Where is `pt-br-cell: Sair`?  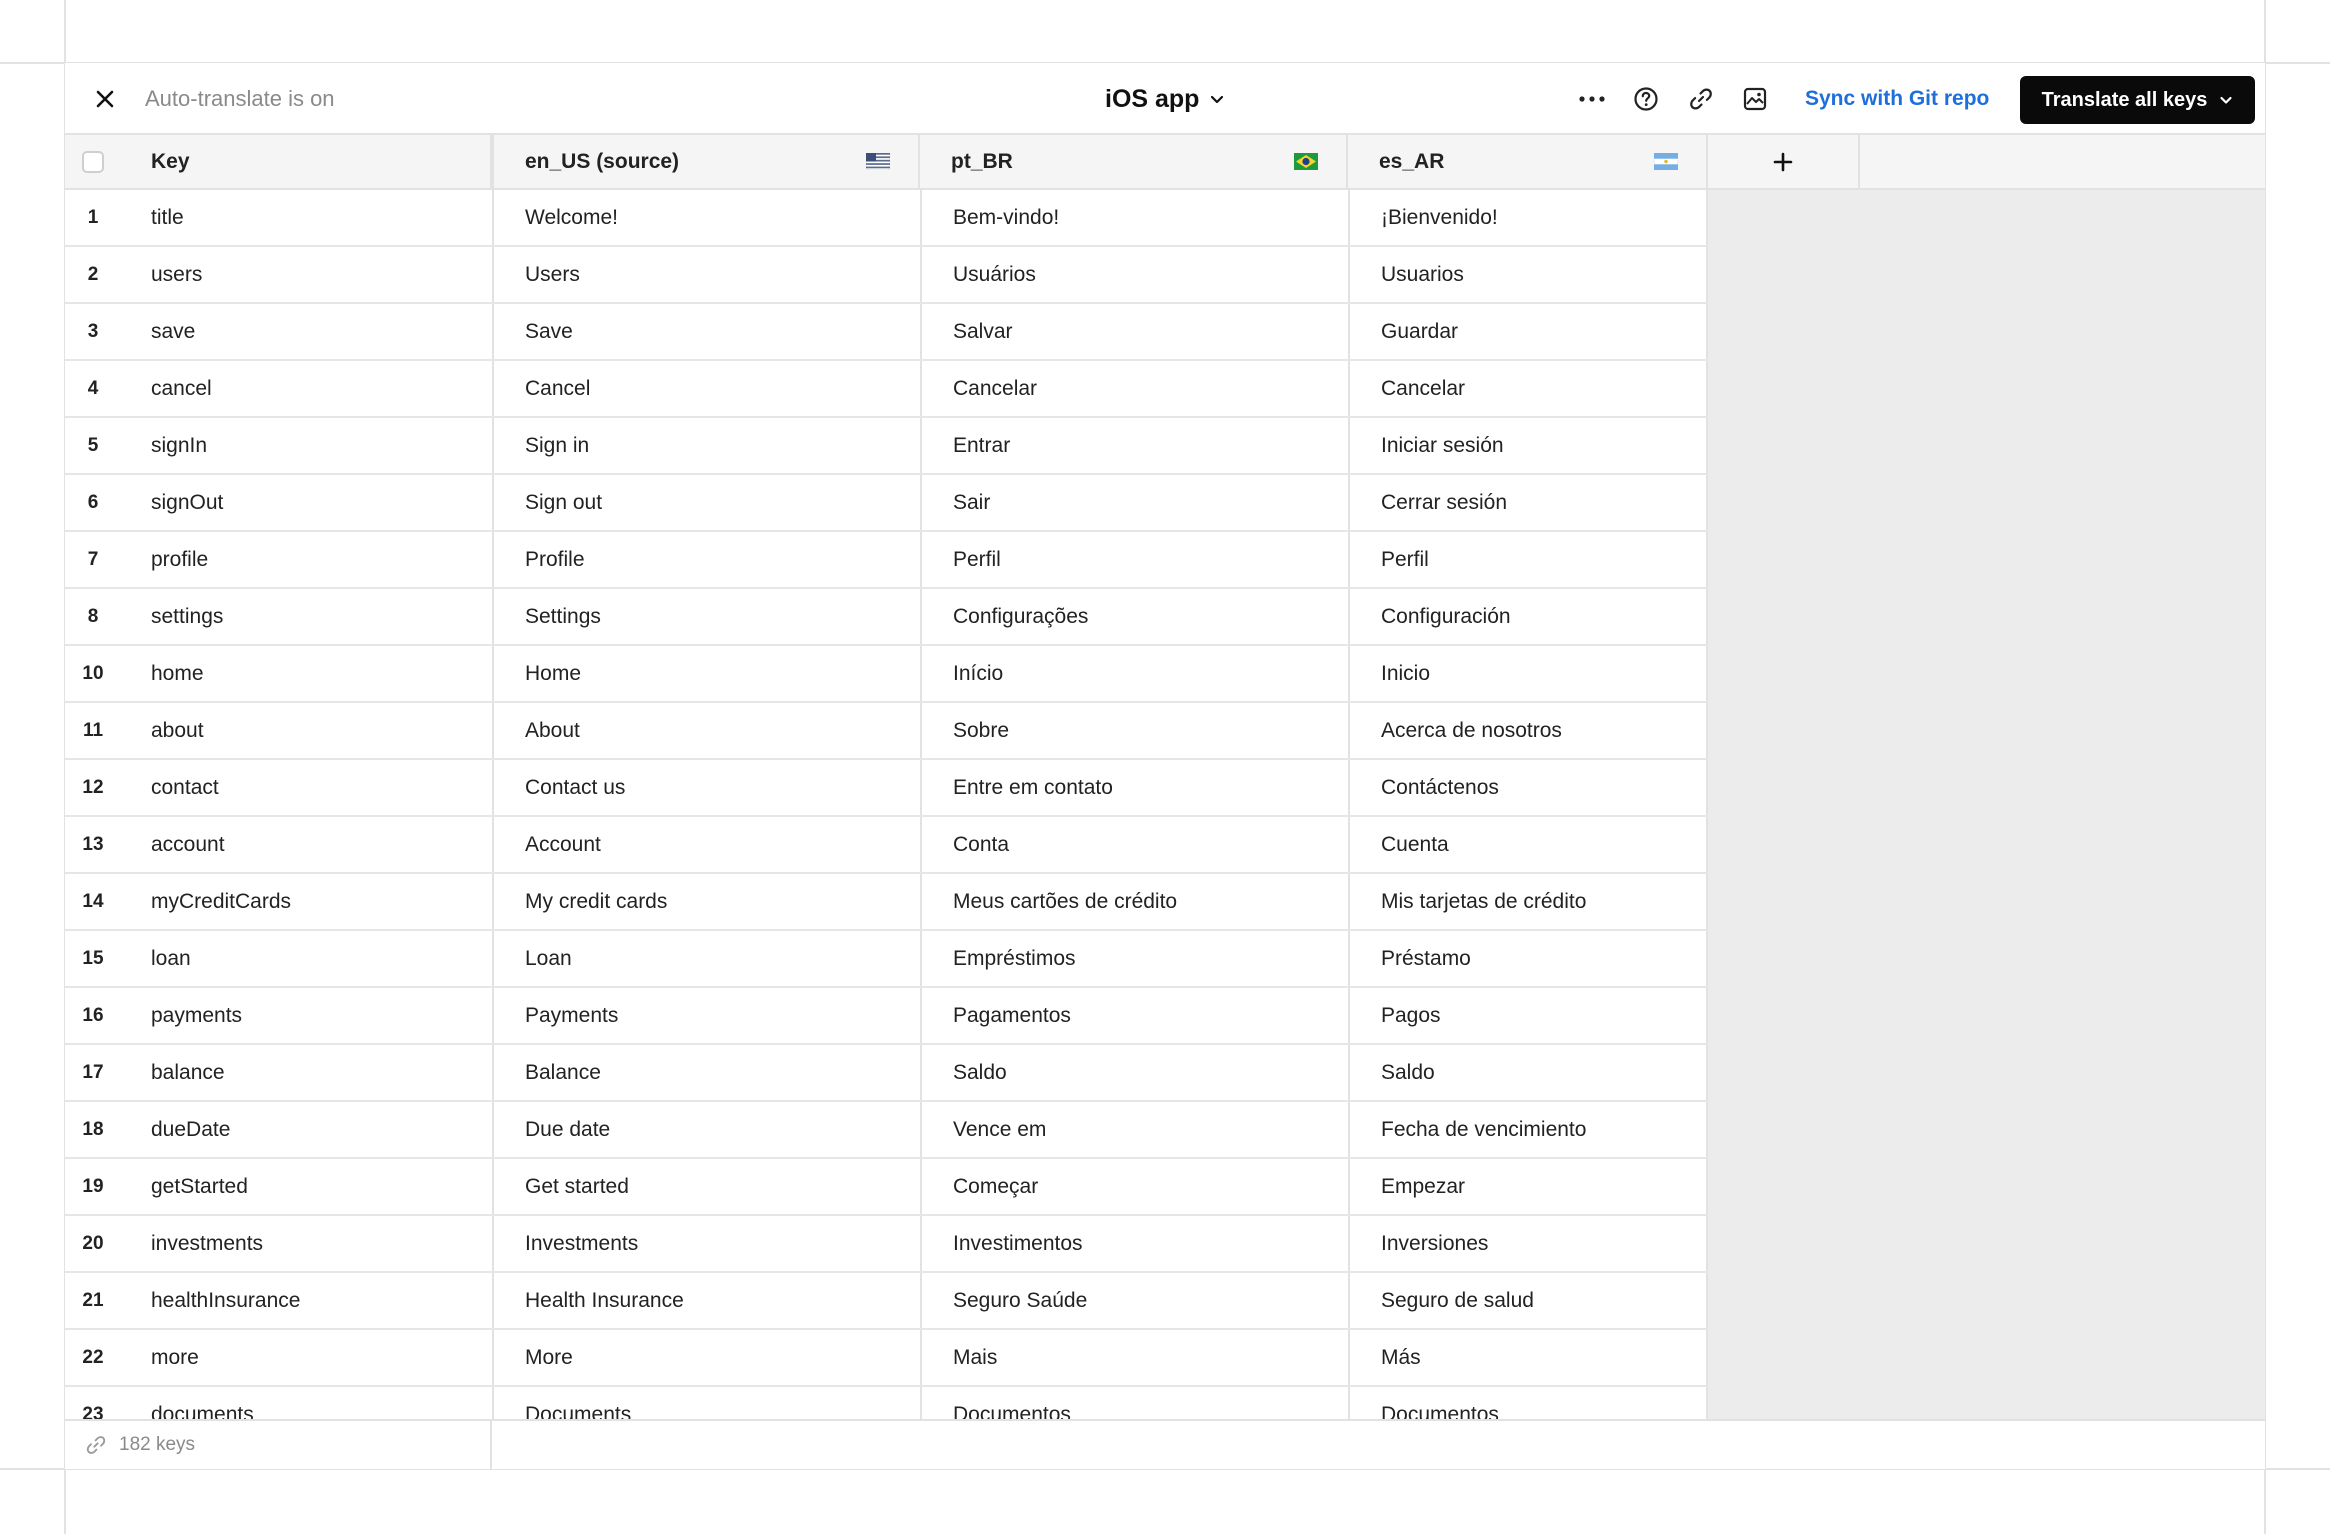 pt-br-cell: Sair is located at coordinates (1134, 502).